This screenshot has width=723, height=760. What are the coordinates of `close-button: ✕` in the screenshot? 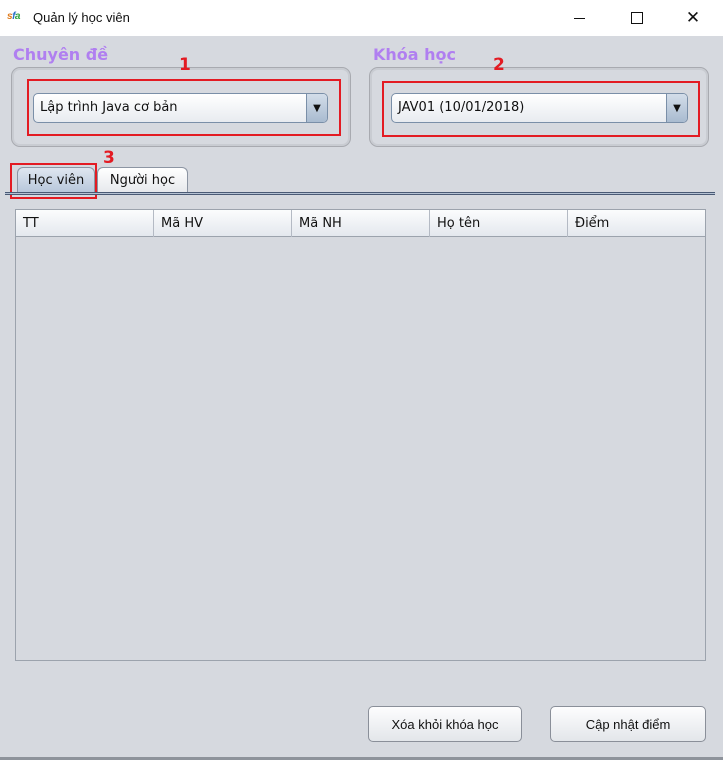 It's located at (693, 18).